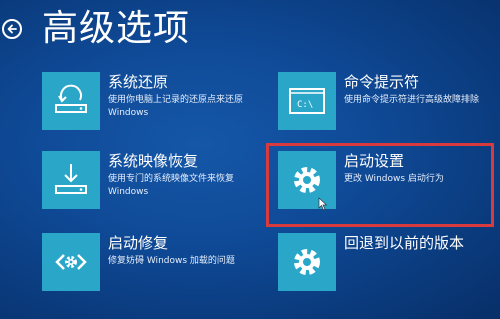 The image size is (500, 319). I want to click on startup-repair-tile: 启动修复 修复妨碍 Windows 加载的问题, so click(152, 262).